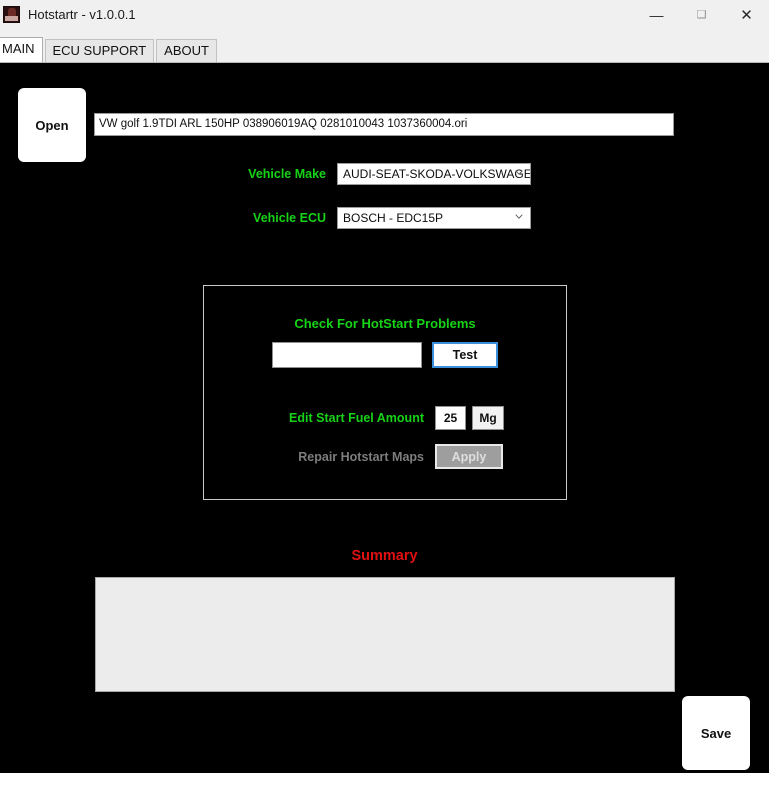  I want to click on vehicle-make-row: Vehicle Make AUDI-SEAT-SKODA-VOLKSWAGEN, so click(383, 174).